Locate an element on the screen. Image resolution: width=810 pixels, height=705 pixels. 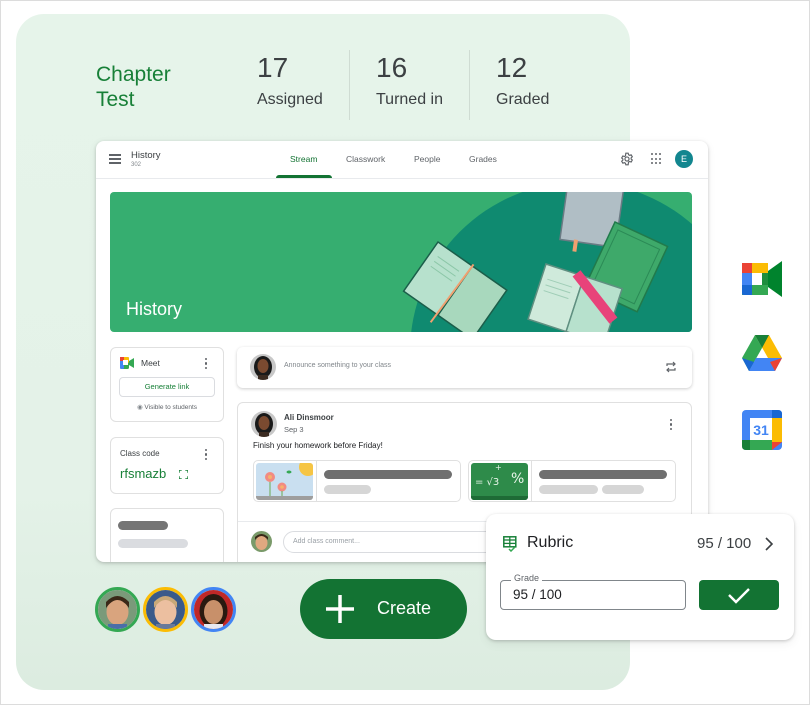
active-tab-indicator is located at coordinates (304, 176).